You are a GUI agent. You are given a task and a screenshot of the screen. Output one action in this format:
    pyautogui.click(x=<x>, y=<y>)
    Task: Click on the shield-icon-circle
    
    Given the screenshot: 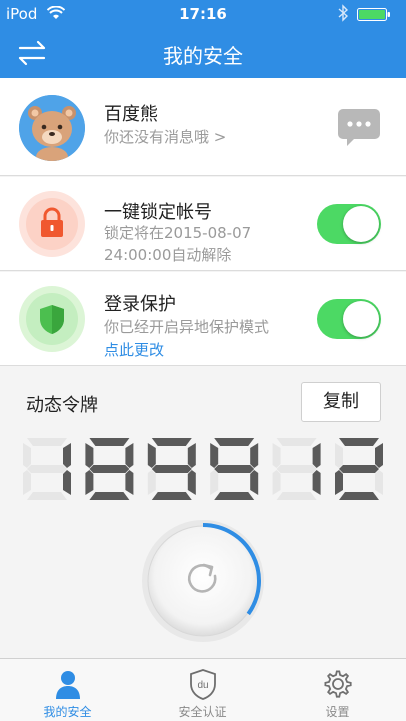 What is the action you would take?
    pyautogui.click(x=52, y=319)
    